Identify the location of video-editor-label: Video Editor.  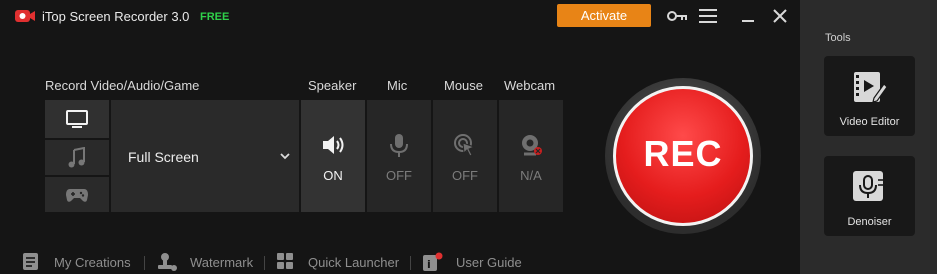
(869, 122).